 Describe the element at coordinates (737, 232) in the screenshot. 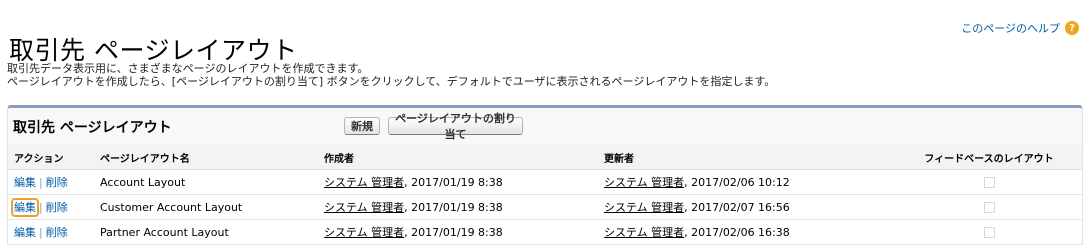

I see `modified-date: , 2017/02/06 16:38` at that location.